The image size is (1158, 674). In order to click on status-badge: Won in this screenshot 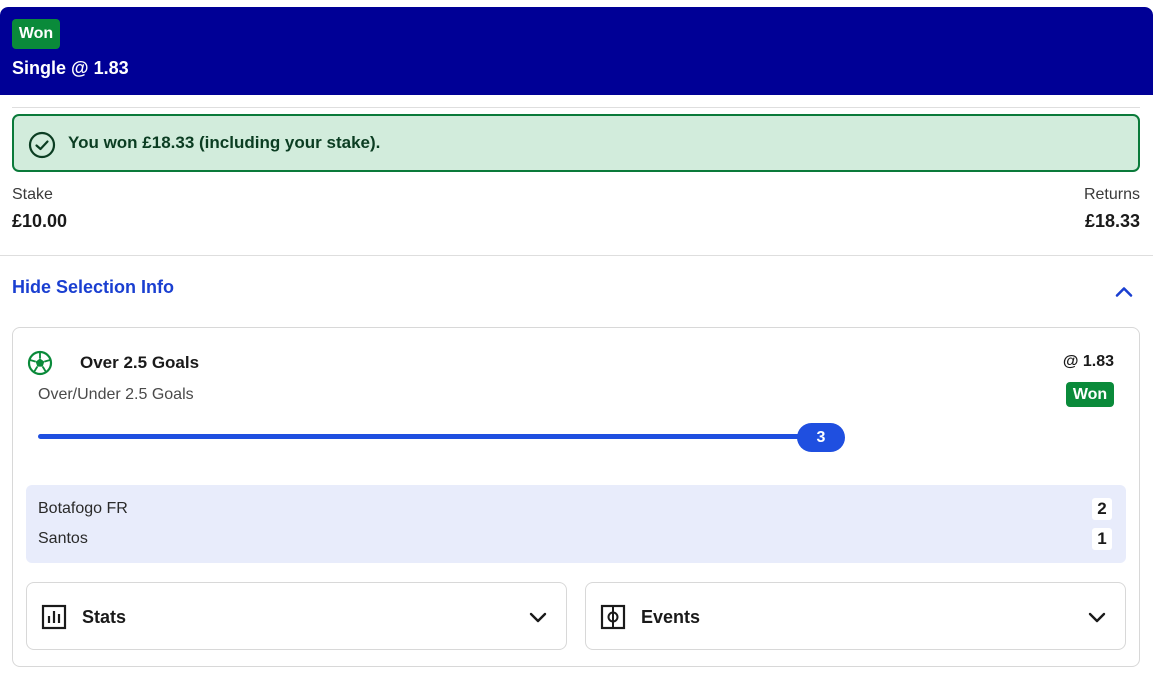, I will do `click(36, 34)`.